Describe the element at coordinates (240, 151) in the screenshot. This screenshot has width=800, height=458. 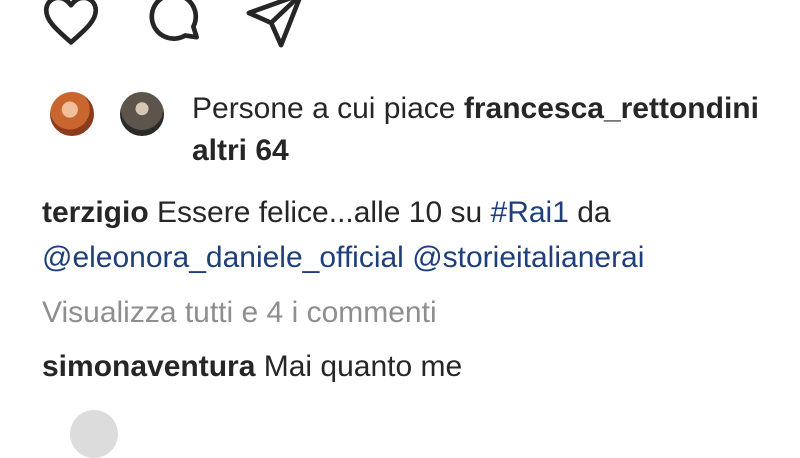
I see `likes-others-count: altri 64` at that location.